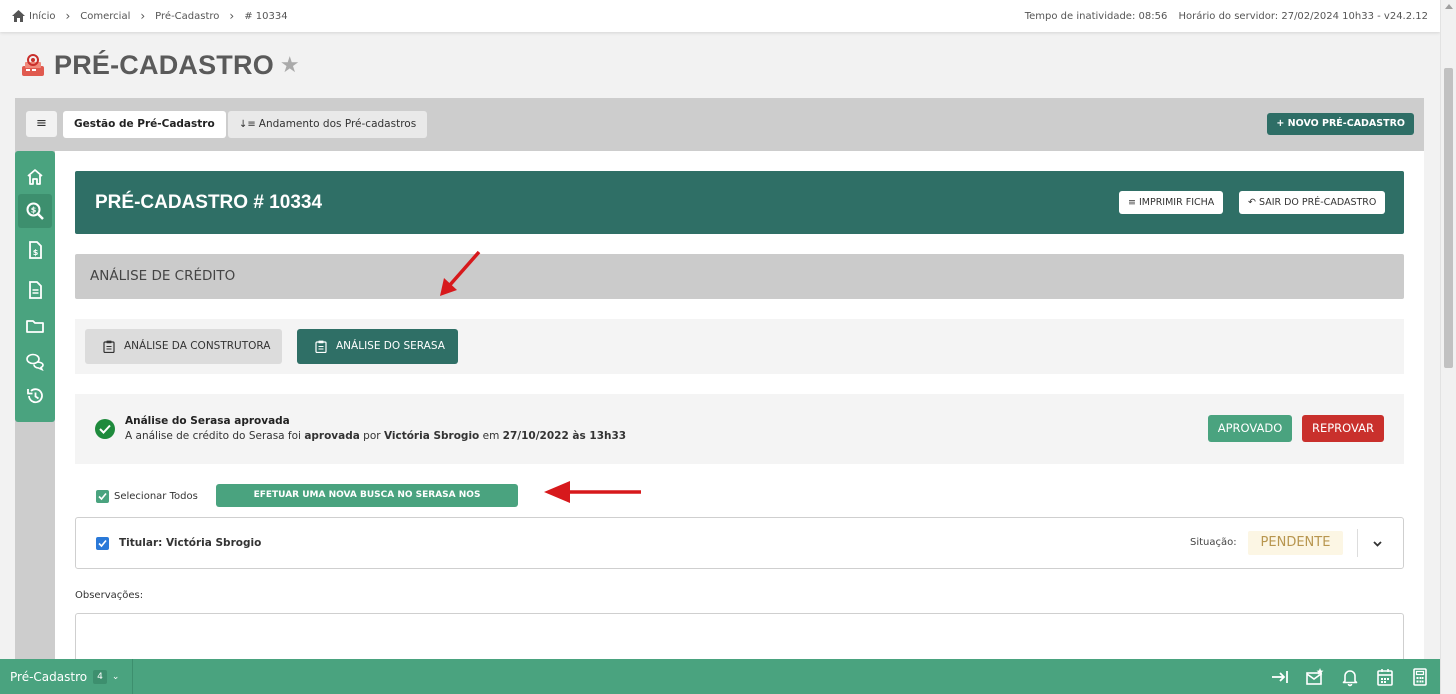  What do you see at coordinates (332, 436) in the screenshot?
I see `status-desc-status: aprovada` at bounding box center [332, 436].